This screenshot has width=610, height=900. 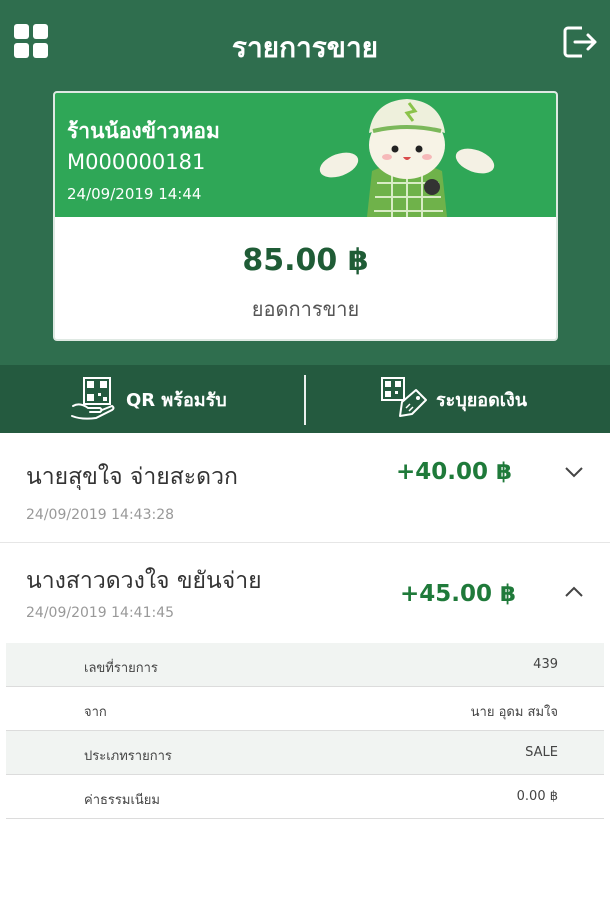 I want to click on transaction-amount: +45.00 ฿, so click(x=458, y=594).